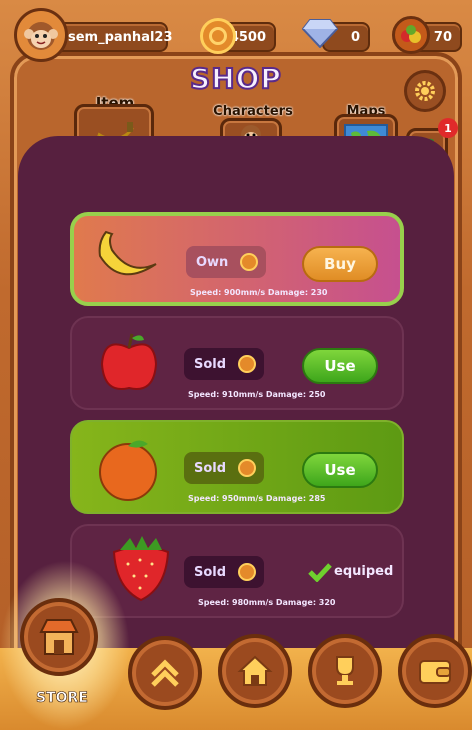 The image size is (472, 730). I want to click on gem-count: 0, so click(355, 37).